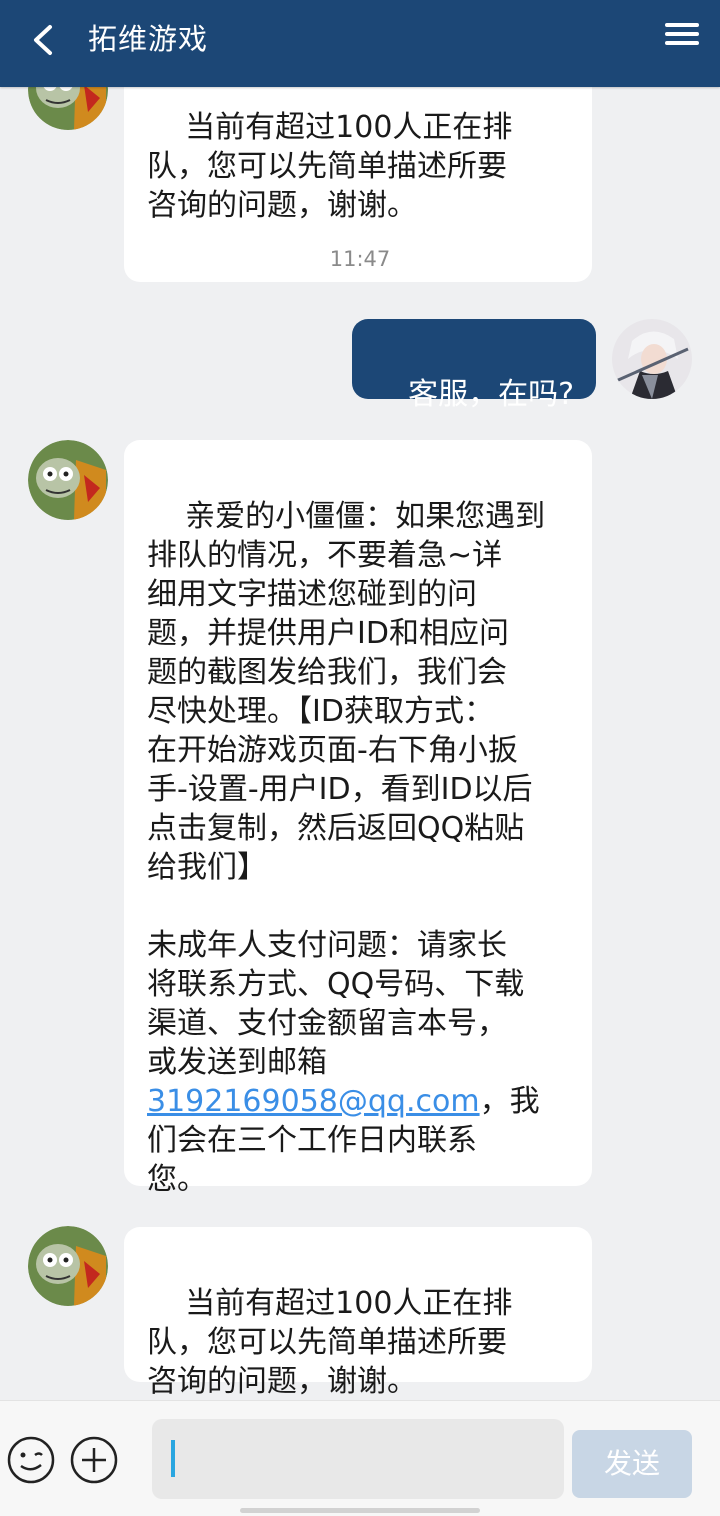 Image resolution: width=720 pixels, height=1516 pixels. Describe the element at coordinates (474, 365) in the screenshot. I see `message-bubble-user: 客服，在吗?` at that location.